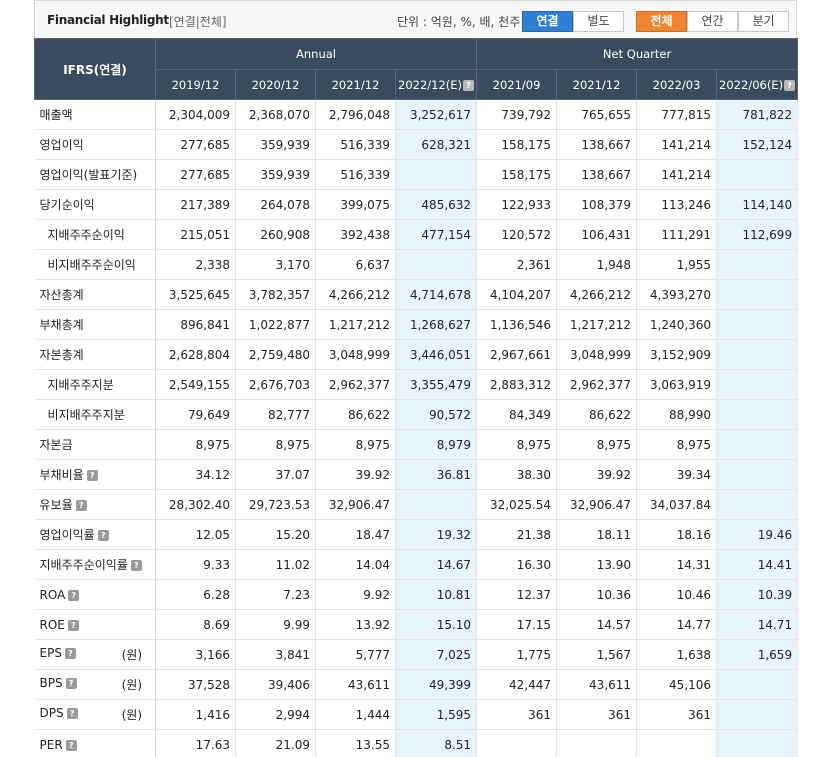  What do you see at coordinates (56, 505) in the screenshot?
I see `row-label-text: 유보율` at bounding box center [56, 505].